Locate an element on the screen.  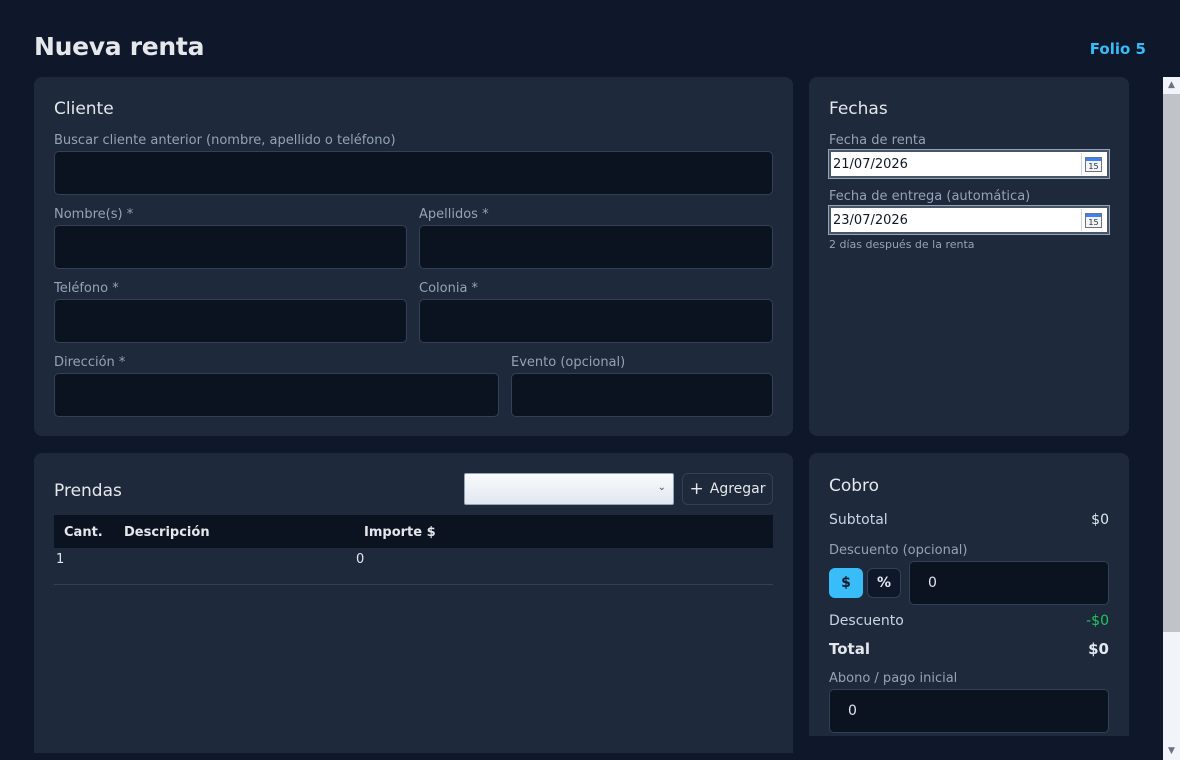
fecha-renta-value: 21/07/2026 is located at coordinates (870, 164).